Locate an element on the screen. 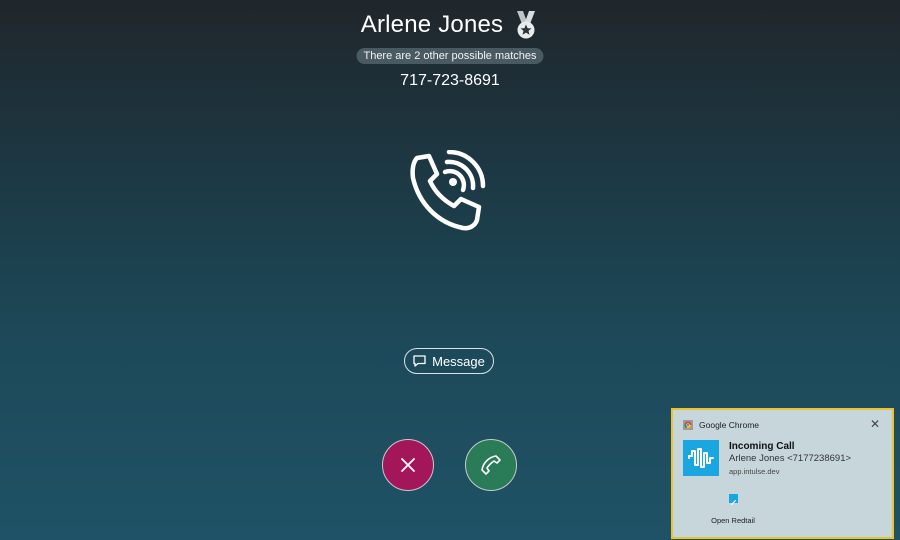 This screenshot has width=900, height=540. medal-icon is located at coordinates (526, 25).